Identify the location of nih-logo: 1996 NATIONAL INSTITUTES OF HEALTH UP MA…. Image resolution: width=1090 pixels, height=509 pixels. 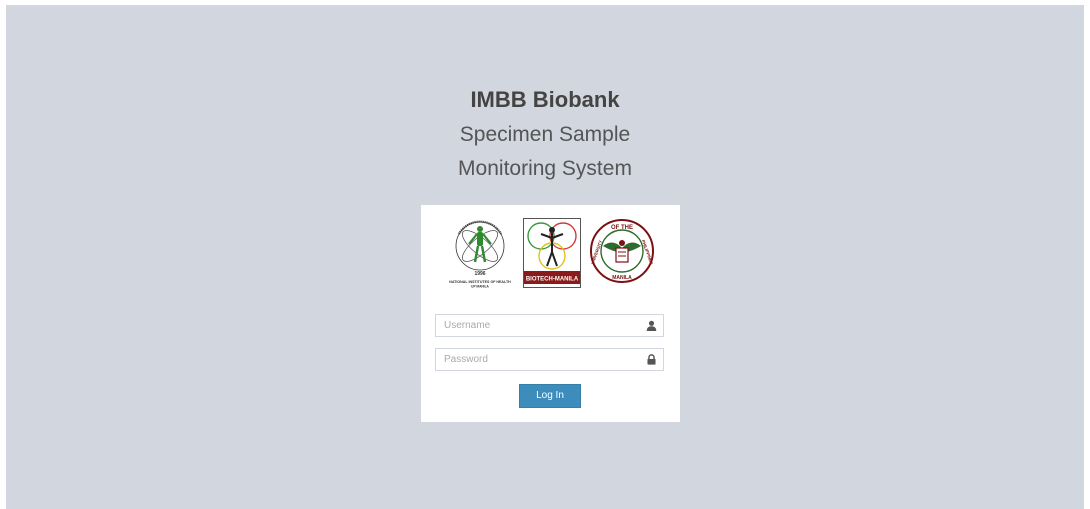
(480, 254).